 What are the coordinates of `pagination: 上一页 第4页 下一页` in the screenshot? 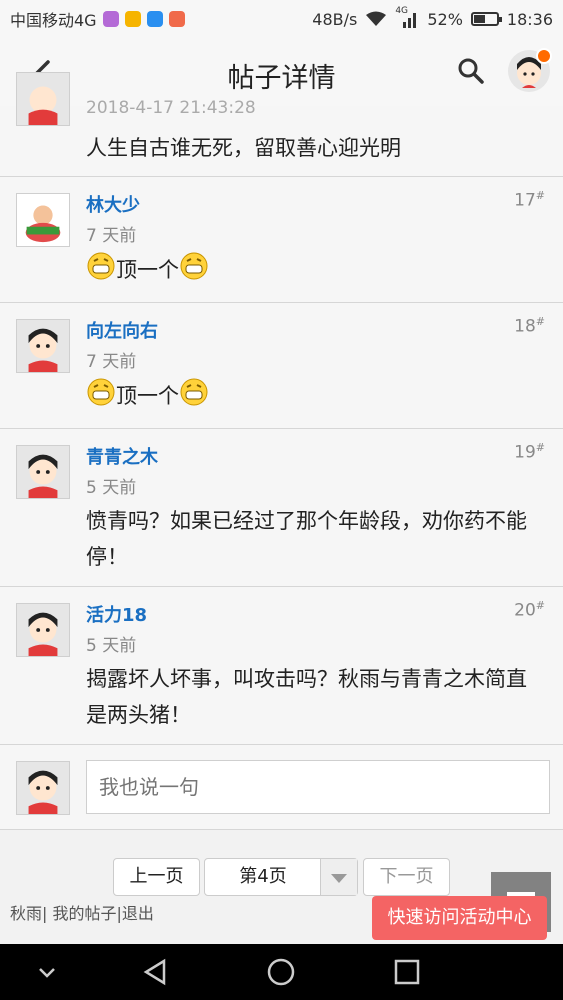 It's located at (281, 878).